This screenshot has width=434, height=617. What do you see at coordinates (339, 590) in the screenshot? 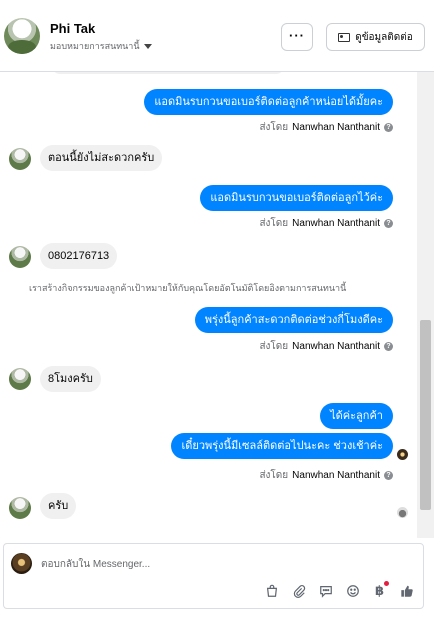
I see `composer-toolbar: ฿` at bounding box center [339, 590].